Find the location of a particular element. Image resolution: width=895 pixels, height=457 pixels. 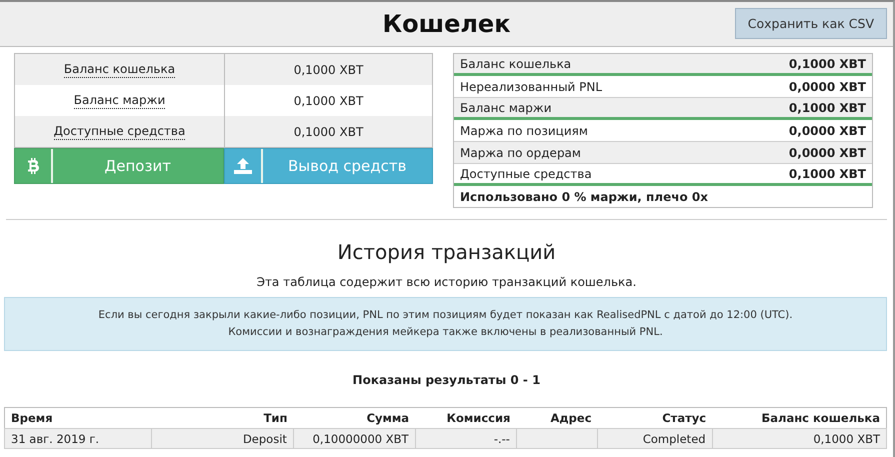

column-header: Адрес is located at coordinates (557, 418).